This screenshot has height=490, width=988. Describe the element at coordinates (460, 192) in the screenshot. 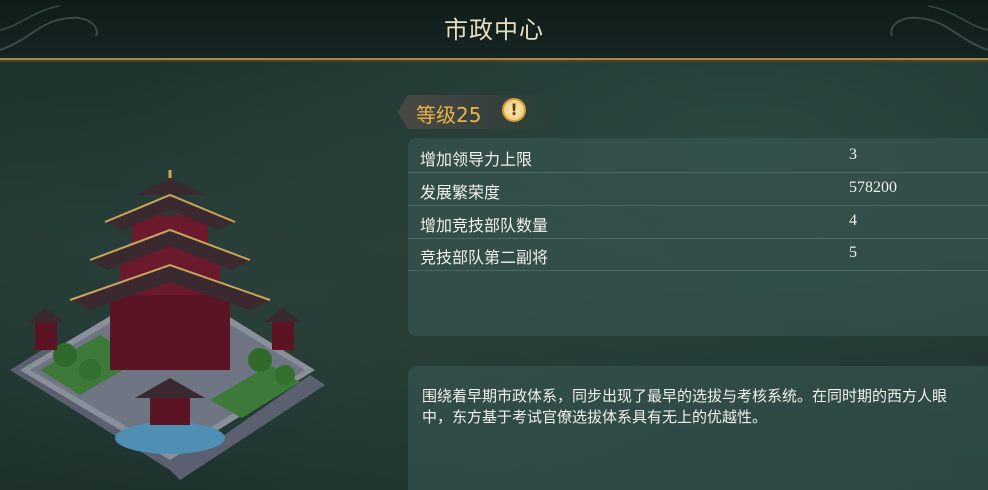

I see `stat-label: 发展繁荣度` at that location.